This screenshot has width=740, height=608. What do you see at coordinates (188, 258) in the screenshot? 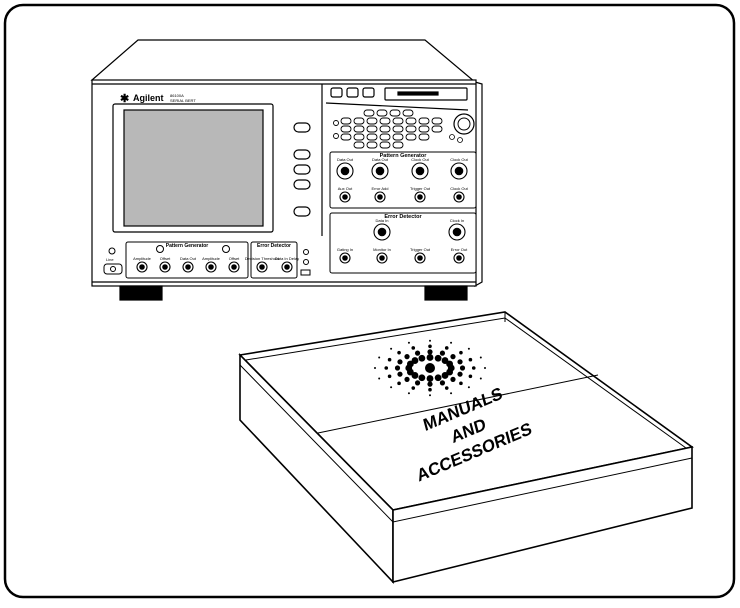
I see `lower-pg-label: Data Out` at bounding box center [188, 258].